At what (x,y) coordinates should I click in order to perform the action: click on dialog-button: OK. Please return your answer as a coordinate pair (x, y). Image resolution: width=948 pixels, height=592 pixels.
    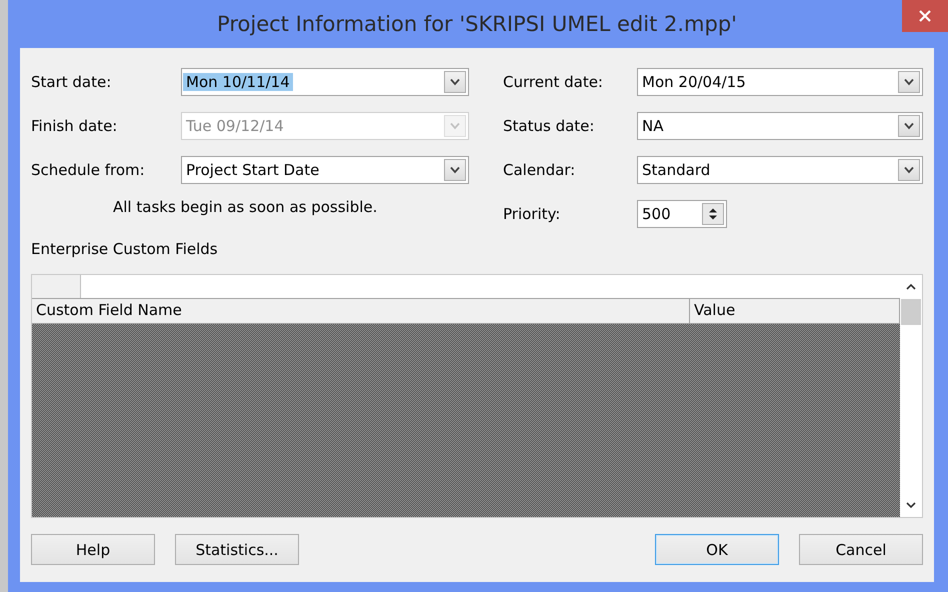
    Looking at the image, I should click on (717, 549).